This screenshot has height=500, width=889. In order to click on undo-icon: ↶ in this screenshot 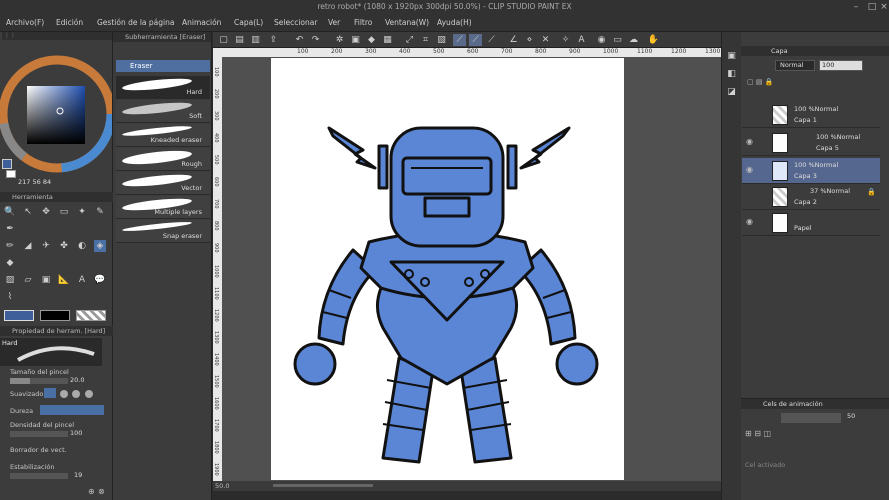, I will do `click(299, 40)`.